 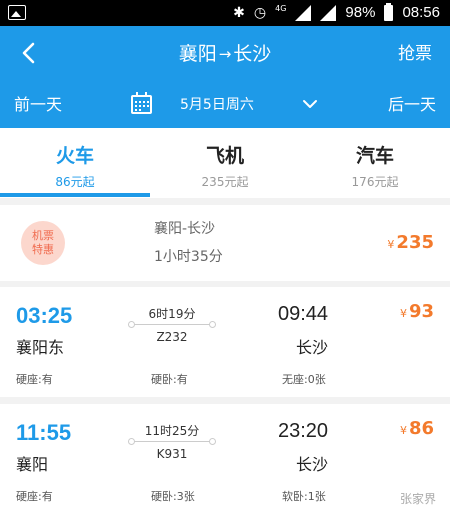 What do you see at coordinates (415, 242) in the screenshot?
I see `price-value: 235` at bounding box center [415, 242].